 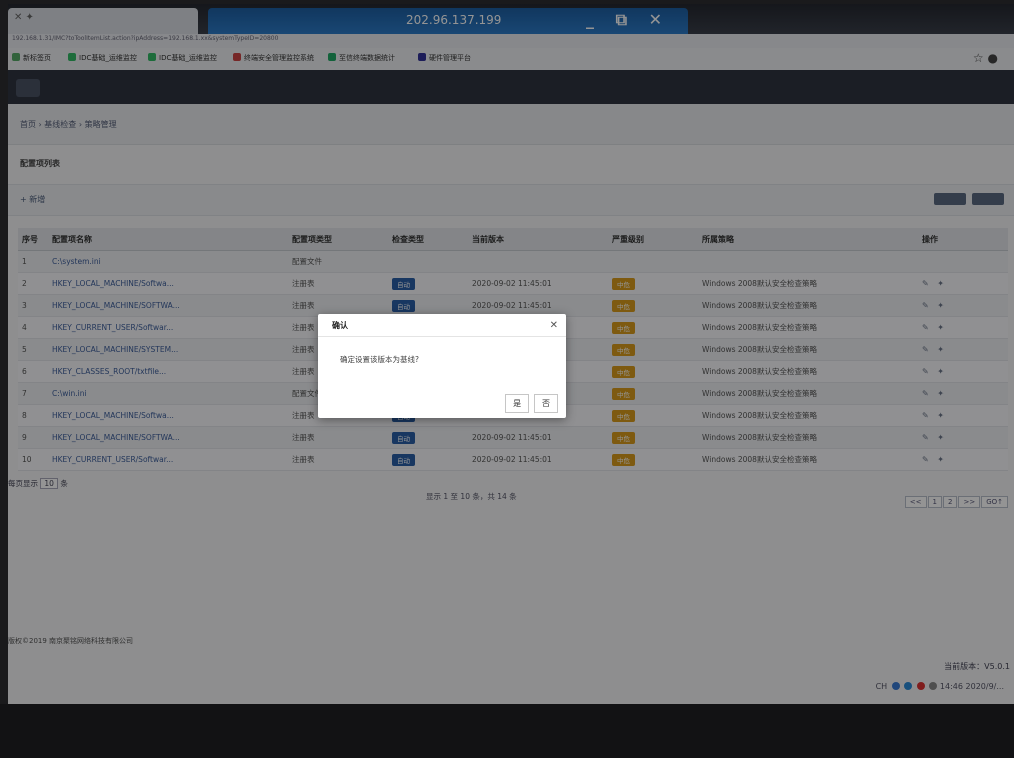 I want to click on dialog-buttons: 是 否, so click(x=530, y=403).